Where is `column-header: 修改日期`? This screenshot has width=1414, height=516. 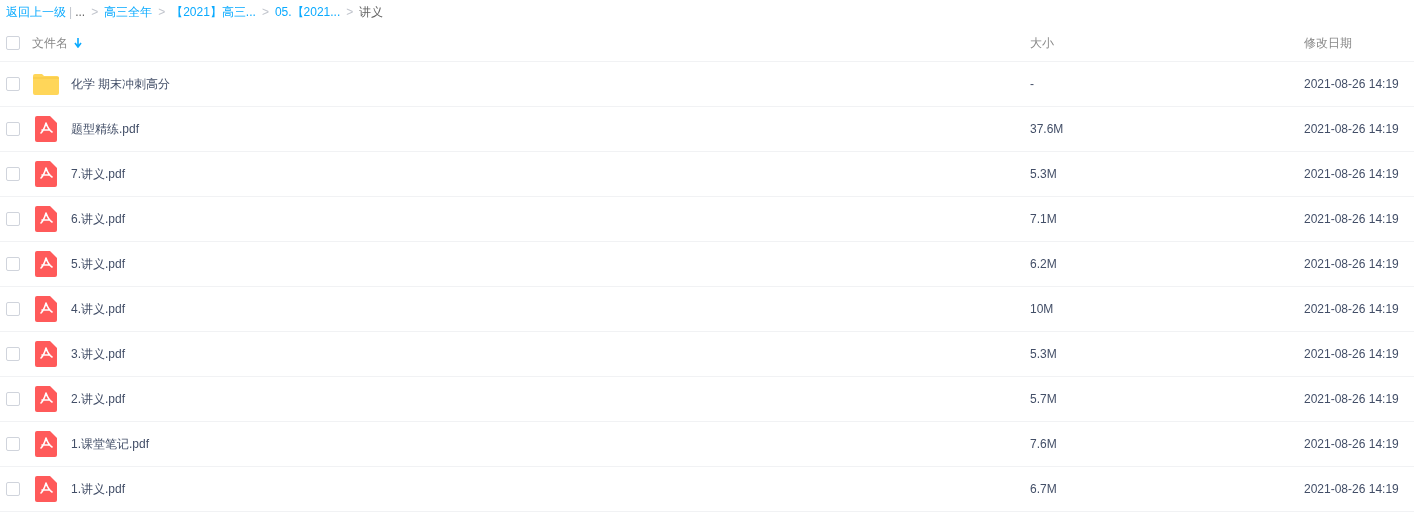
column-header: 修改日期 is located at coordinates (1328, 42).